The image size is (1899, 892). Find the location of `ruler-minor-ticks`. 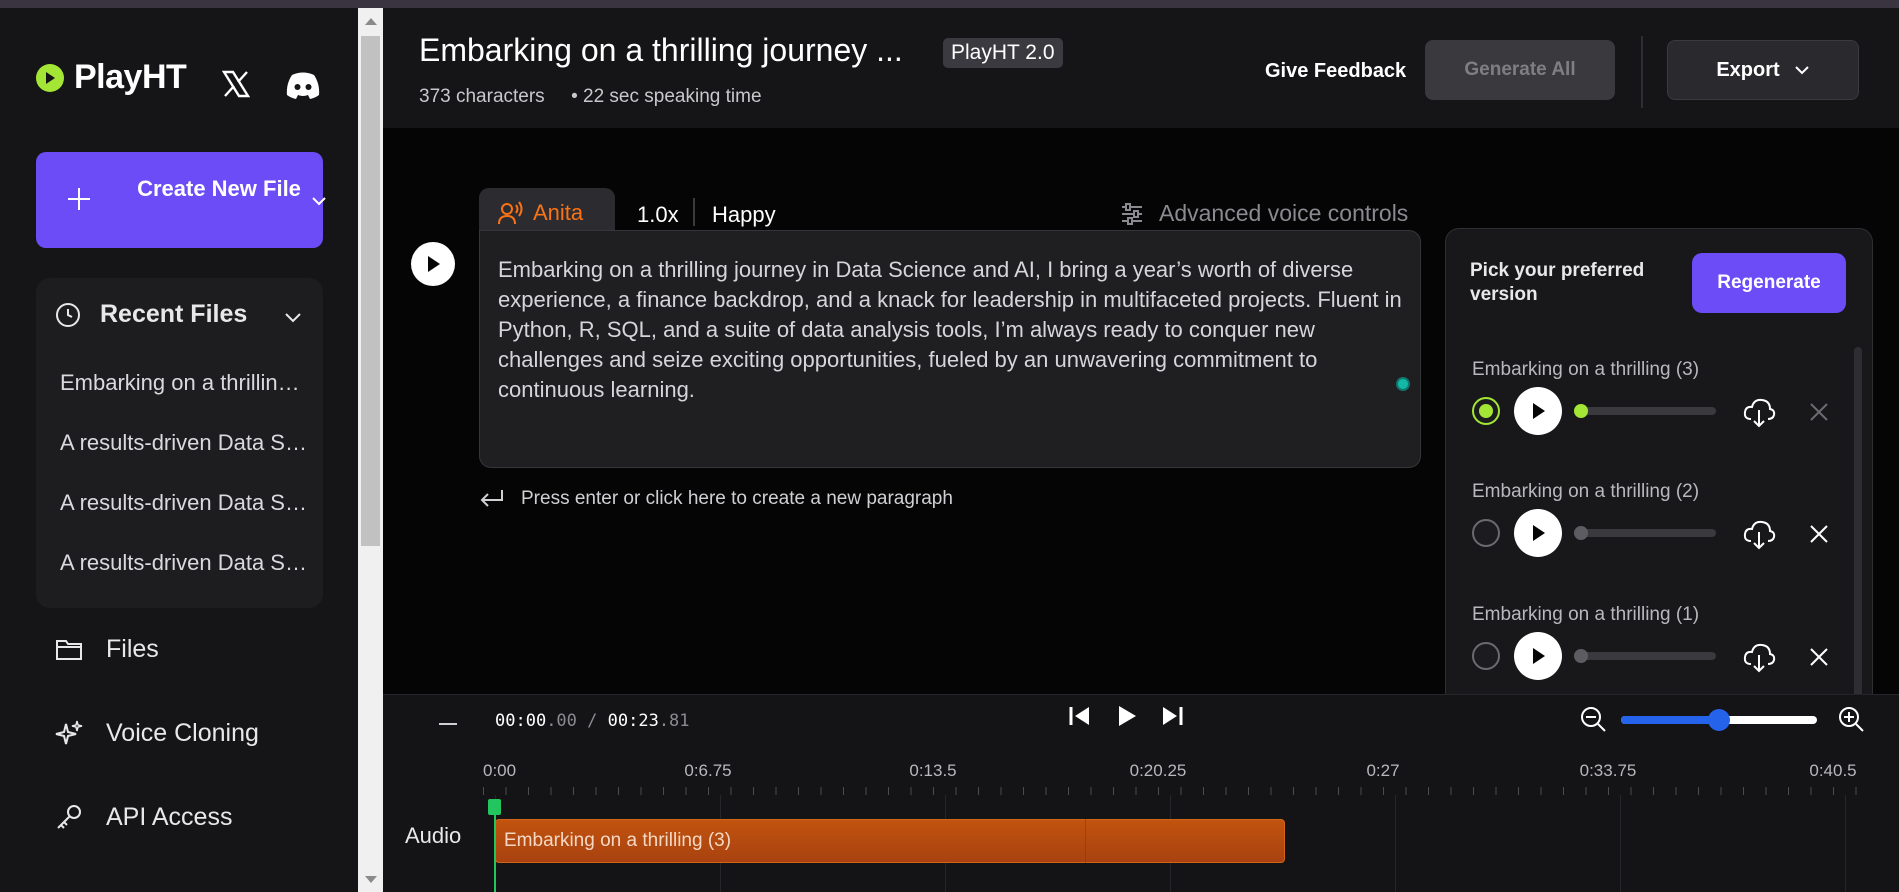

ruler-minor-ticks is located at coordinates (1173, 791).